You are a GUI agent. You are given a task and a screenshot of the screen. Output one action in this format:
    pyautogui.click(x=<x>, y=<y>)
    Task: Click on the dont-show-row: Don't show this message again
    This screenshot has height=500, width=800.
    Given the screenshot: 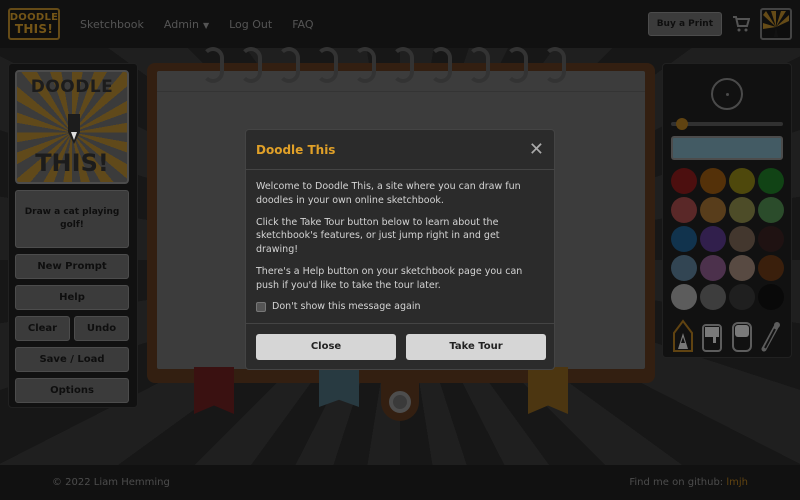 What is the action you would take?
    pyautogui.click(x=400, y=307)
    